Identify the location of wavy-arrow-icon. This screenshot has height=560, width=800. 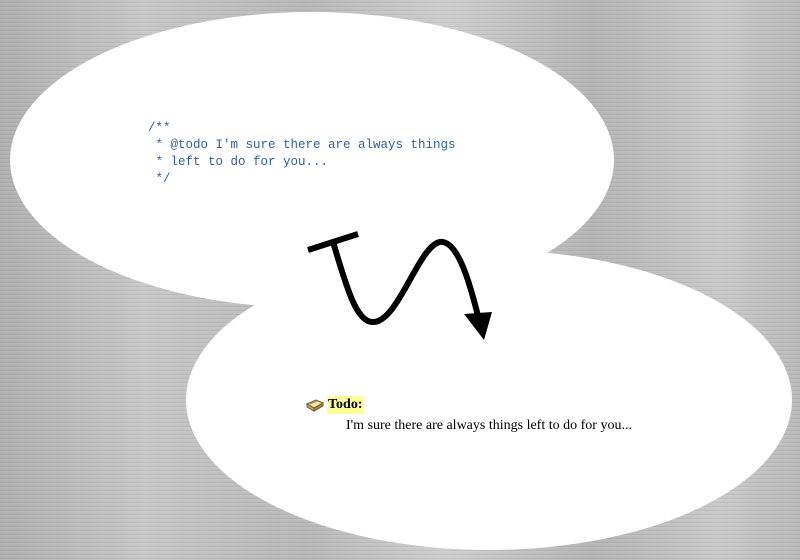
(399, 285).